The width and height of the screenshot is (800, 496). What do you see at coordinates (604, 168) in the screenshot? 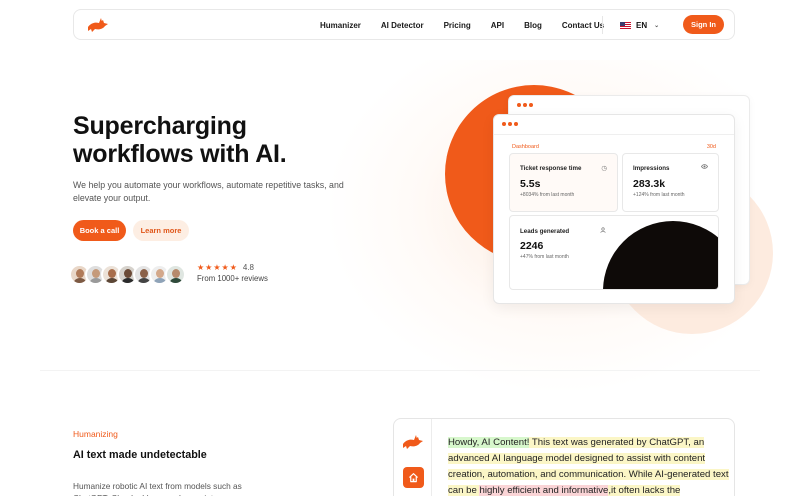
I see `clock-icon: ◷` at bounding box center [604, 168].